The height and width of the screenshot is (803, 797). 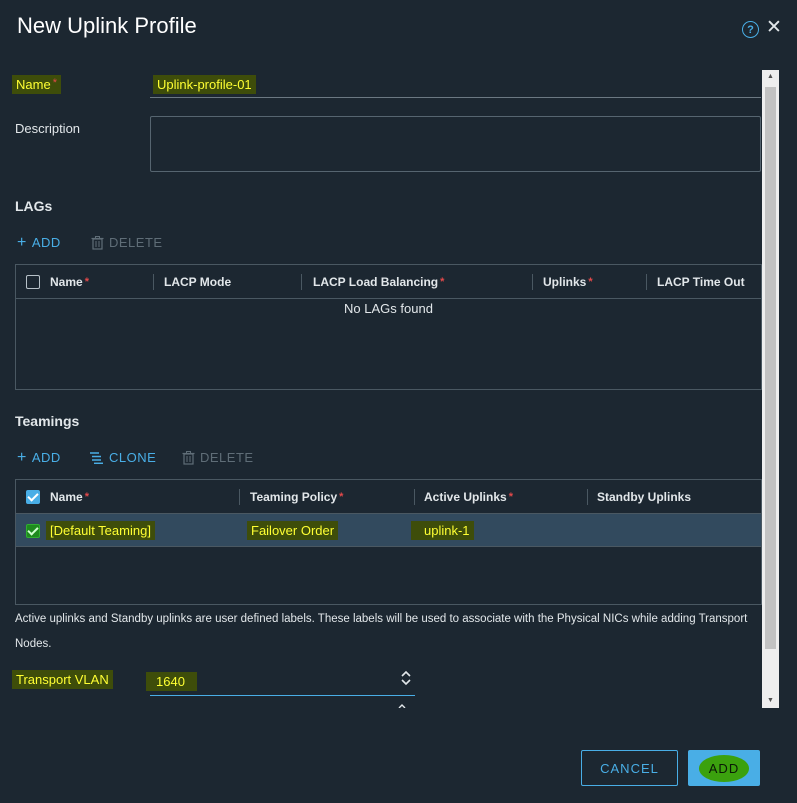 What do you see at coordinates (568, 282) in the screenshot?
I see `lags-col-uplinks: Uplinks *` at bounding box center [568, 282].